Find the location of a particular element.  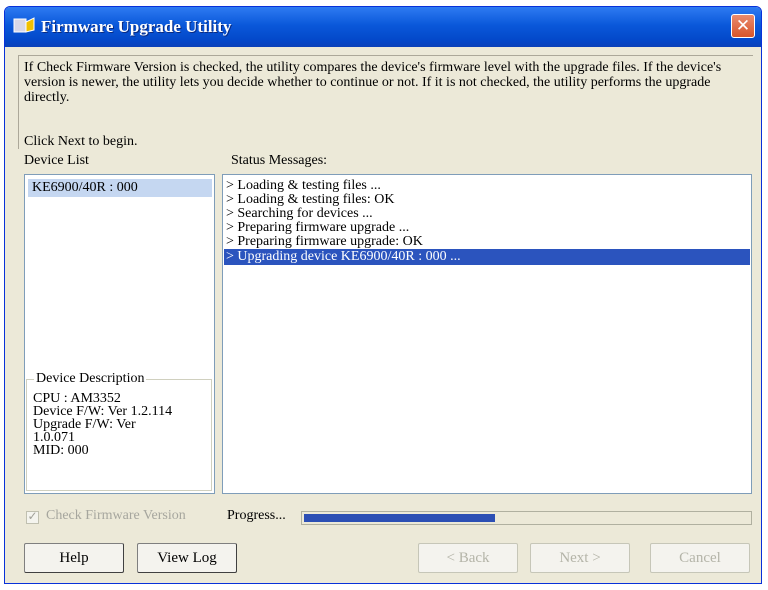

checkmark-icon: ✓ is located at coordinates (32, 516).